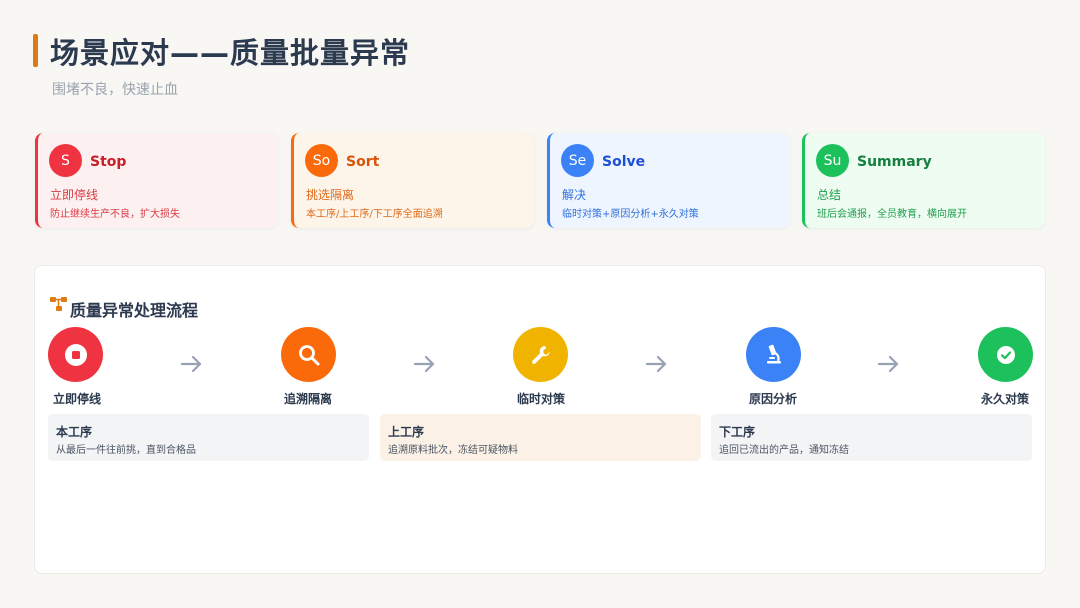 The image size is (1080, 608). What do you see at coordinates (540, 437) in the screenshot?
I see `info-upstream-process: 上工序 追溯原料批次，冻结可疑物料` at bounding box center [540, 437].